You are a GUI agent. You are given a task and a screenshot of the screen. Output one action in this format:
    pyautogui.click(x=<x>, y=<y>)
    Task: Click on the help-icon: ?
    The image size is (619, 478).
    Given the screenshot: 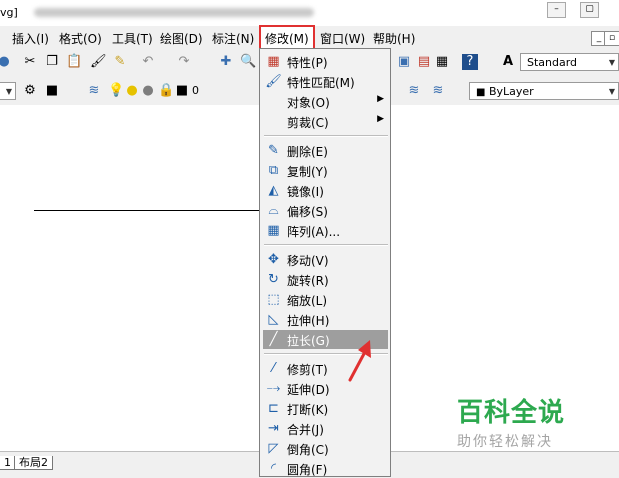 What is the action you would take?
    pyautogui.click(x=470, y=62)
    